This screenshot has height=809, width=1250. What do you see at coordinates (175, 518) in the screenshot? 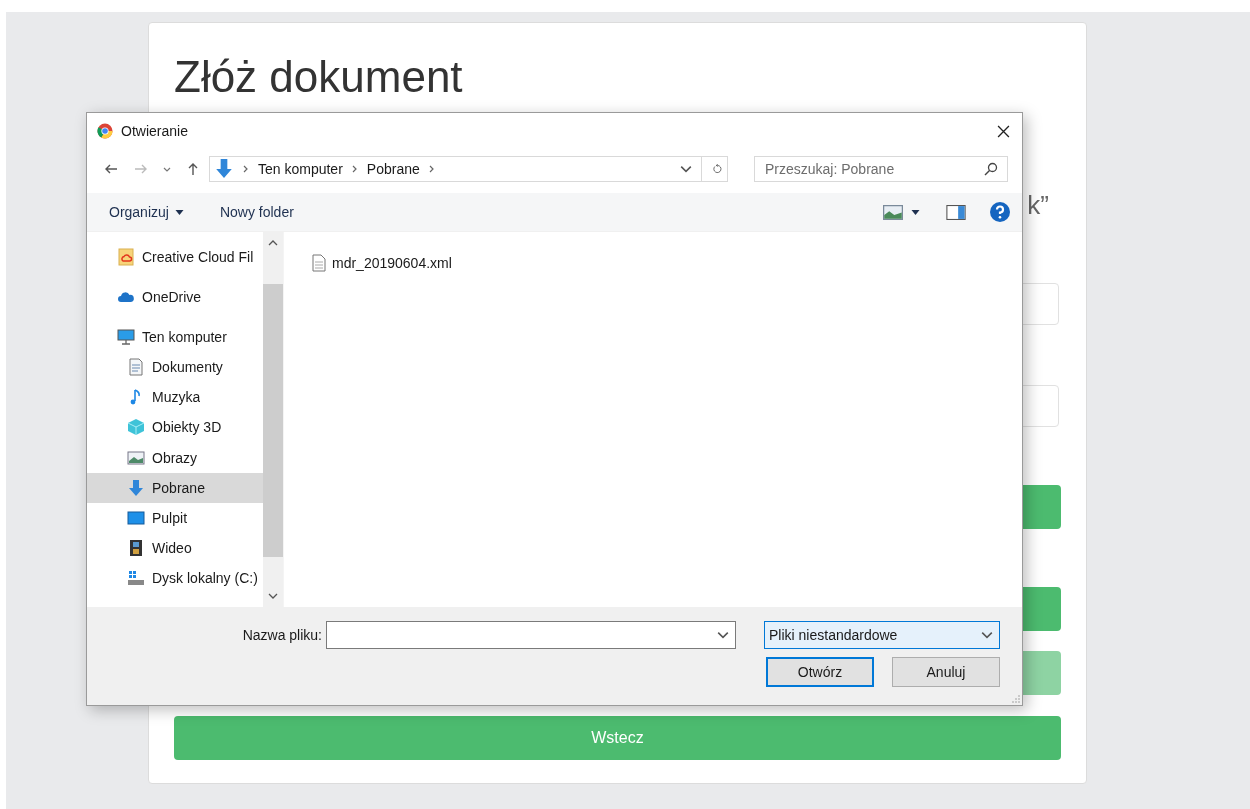
I see `nav-item: Pulpit` at bounding box center [175, 518].